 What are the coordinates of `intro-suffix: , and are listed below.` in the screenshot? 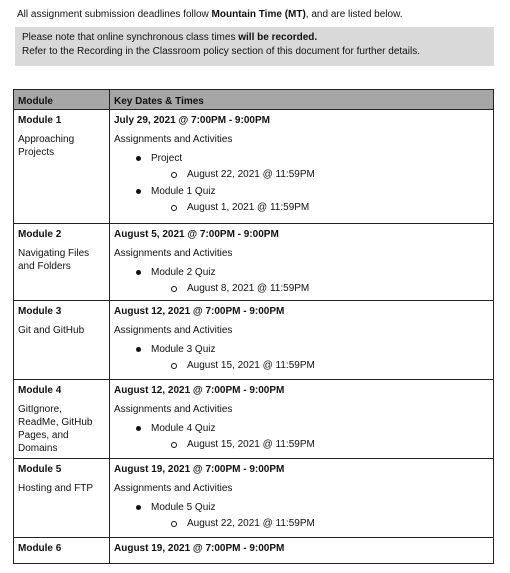 It's located at (354, 14).